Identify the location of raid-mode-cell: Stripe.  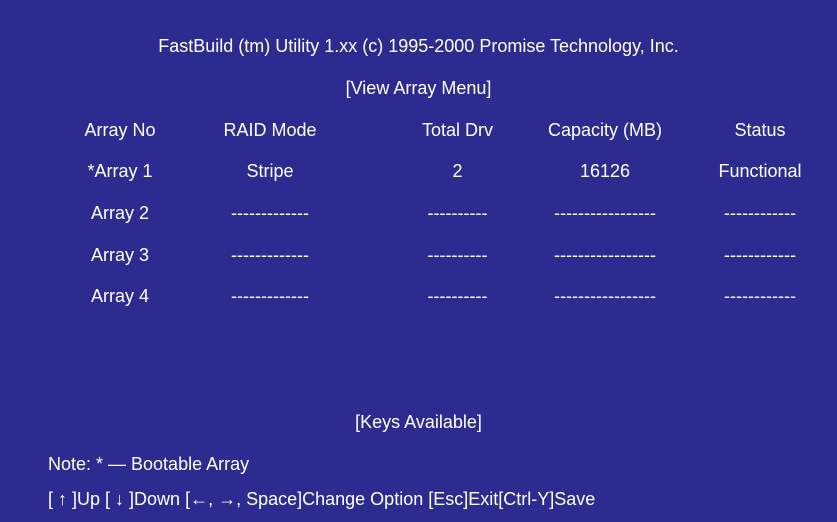
(270, 171).